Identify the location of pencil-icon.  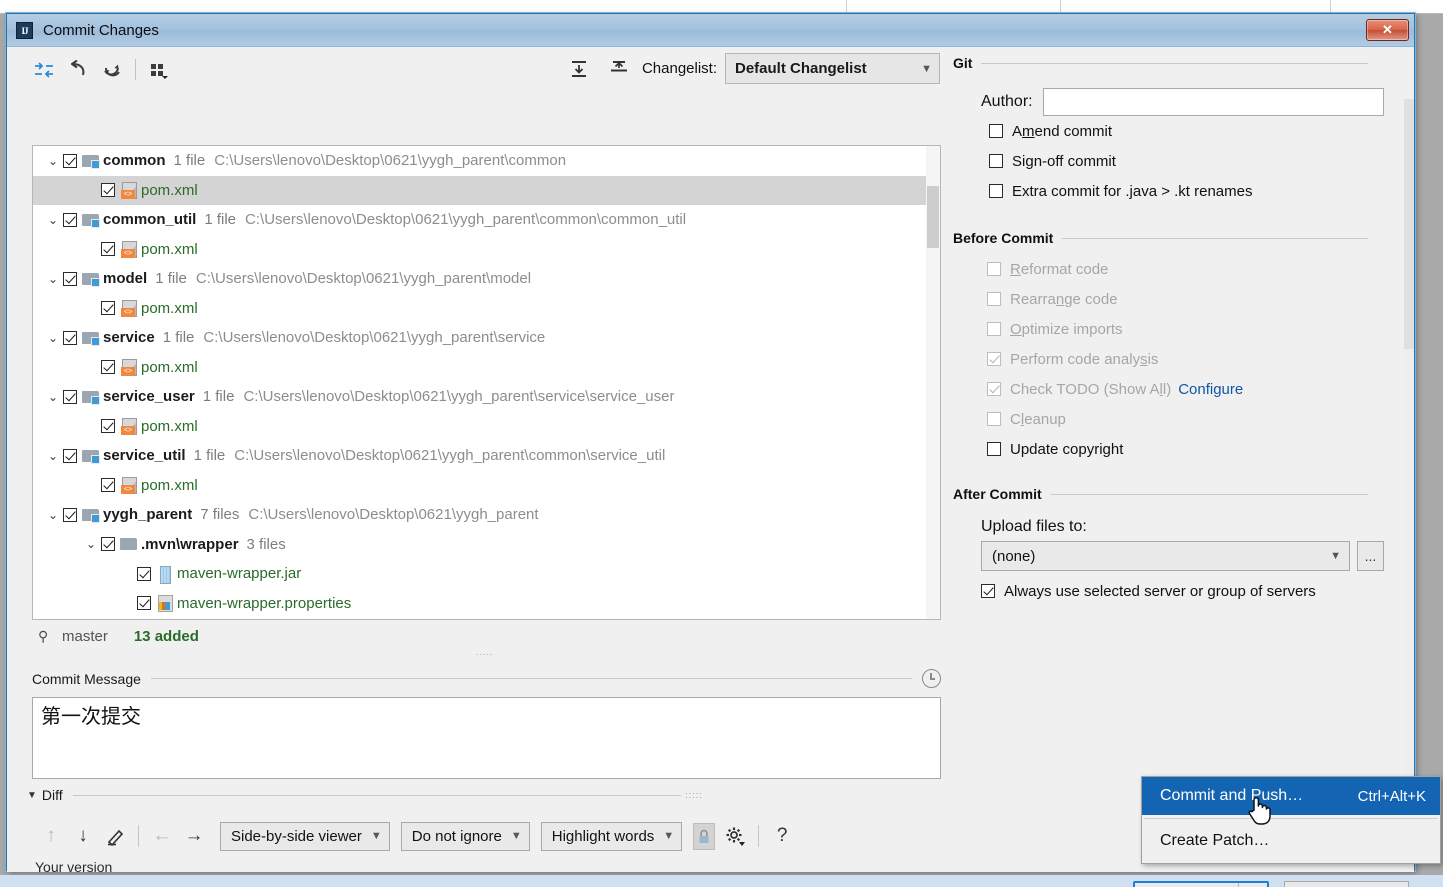
(115, 836).